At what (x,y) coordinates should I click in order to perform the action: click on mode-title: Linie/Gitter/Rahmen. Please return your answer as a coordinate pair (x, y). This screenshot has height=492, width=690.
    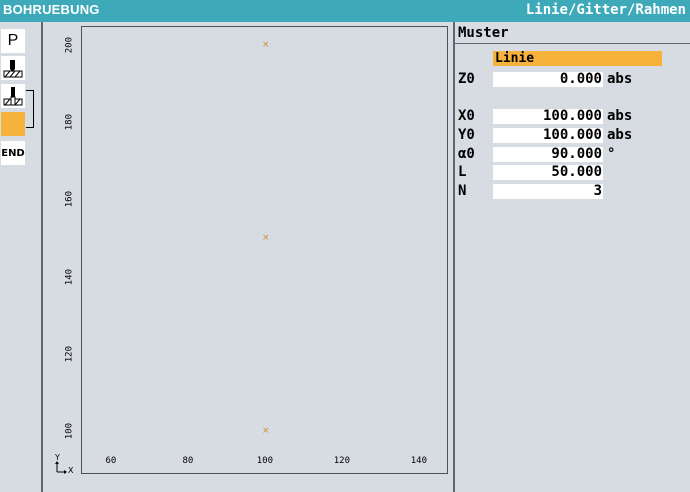
    Looking at the image, I should click on (605, 10).